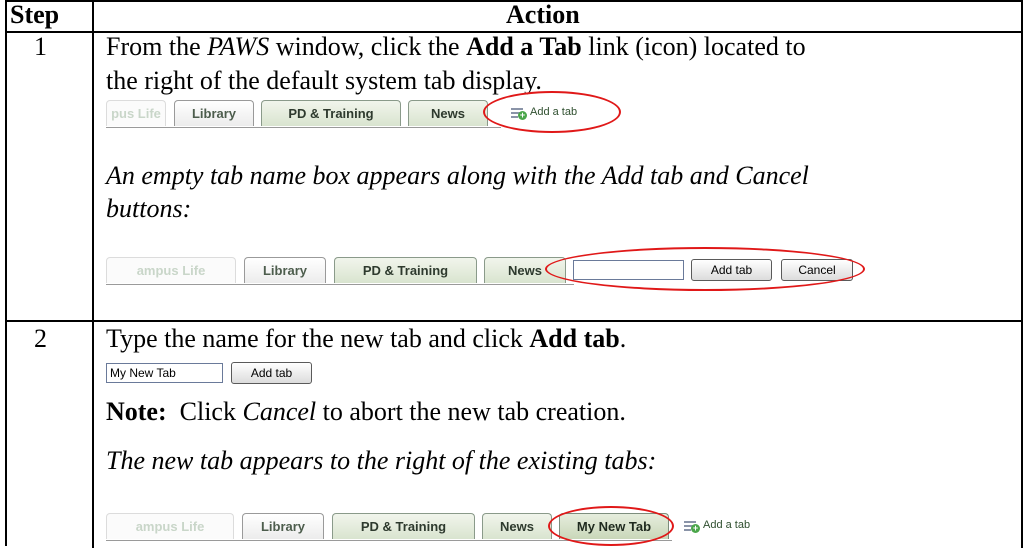 The width and height of the screenshot is (1027, 548). I want to click on step-number: 2, so click(40, 338).